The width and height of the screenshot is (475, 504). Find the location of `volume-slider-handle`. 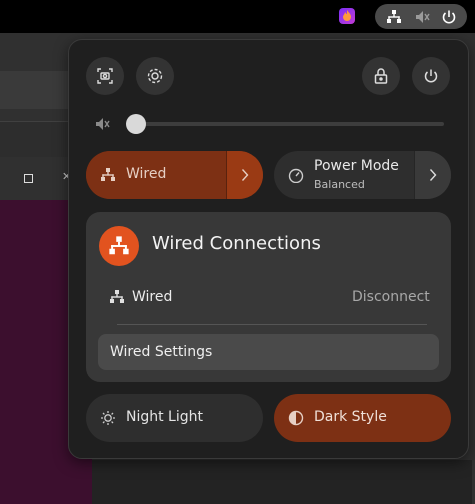

volume-slider-handle is located at coordinates (136, 124).